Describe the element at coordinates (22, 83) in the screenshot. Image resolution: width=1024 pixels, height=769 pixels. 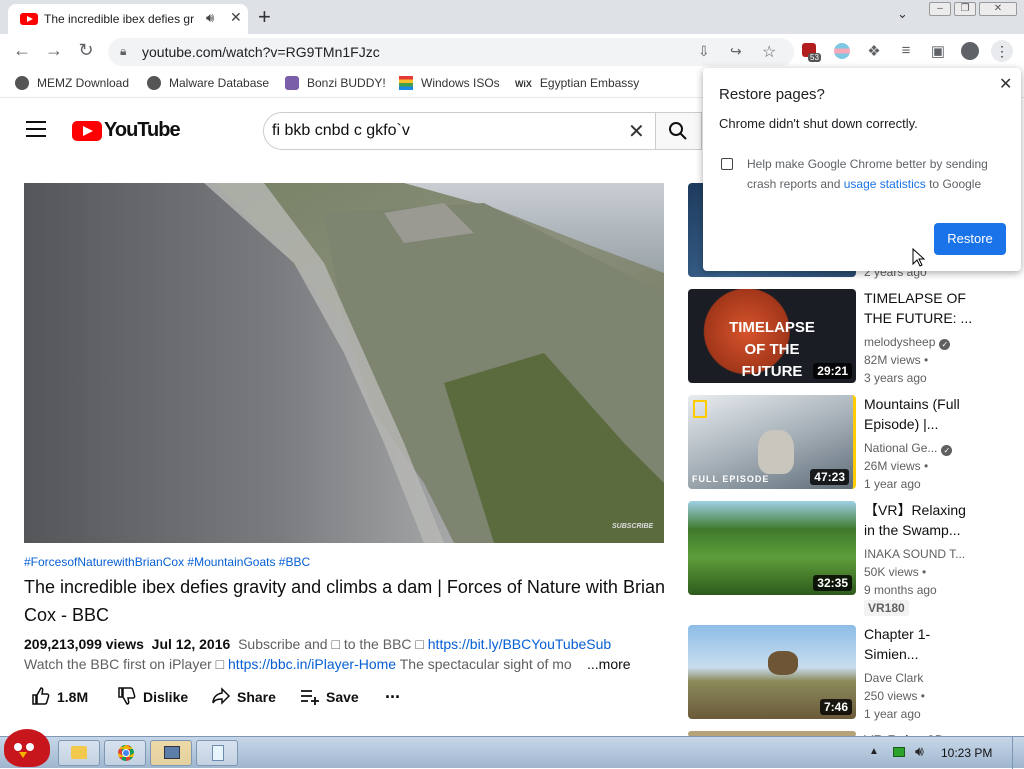
I see `globe-icon` at that location.